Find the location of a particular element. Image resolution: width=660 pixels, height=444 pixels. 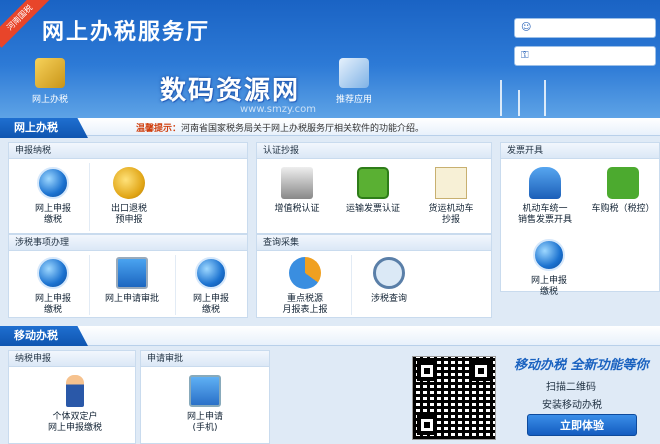

item-vehicle-invoice: 机动车统一 销售发票开具 is located at coordinates (545, 196).